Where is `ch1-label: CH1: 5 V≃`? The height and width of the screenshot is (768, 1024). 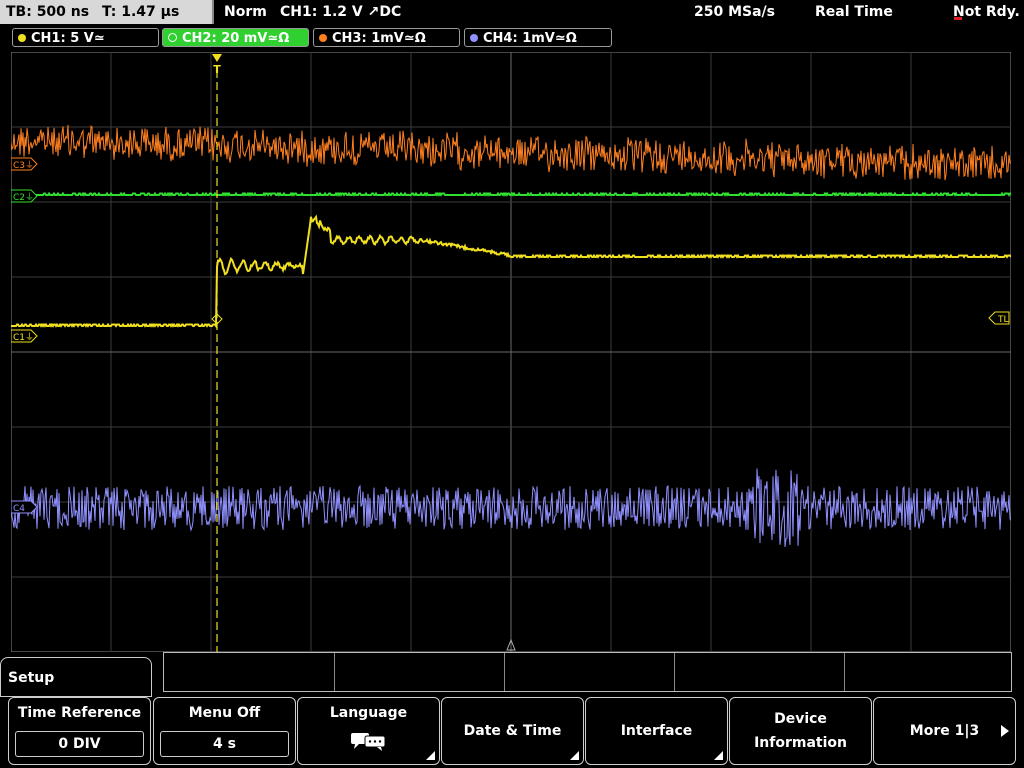
ch1-label: CH1: 5 V≃ is located at coordinates (68, 38).